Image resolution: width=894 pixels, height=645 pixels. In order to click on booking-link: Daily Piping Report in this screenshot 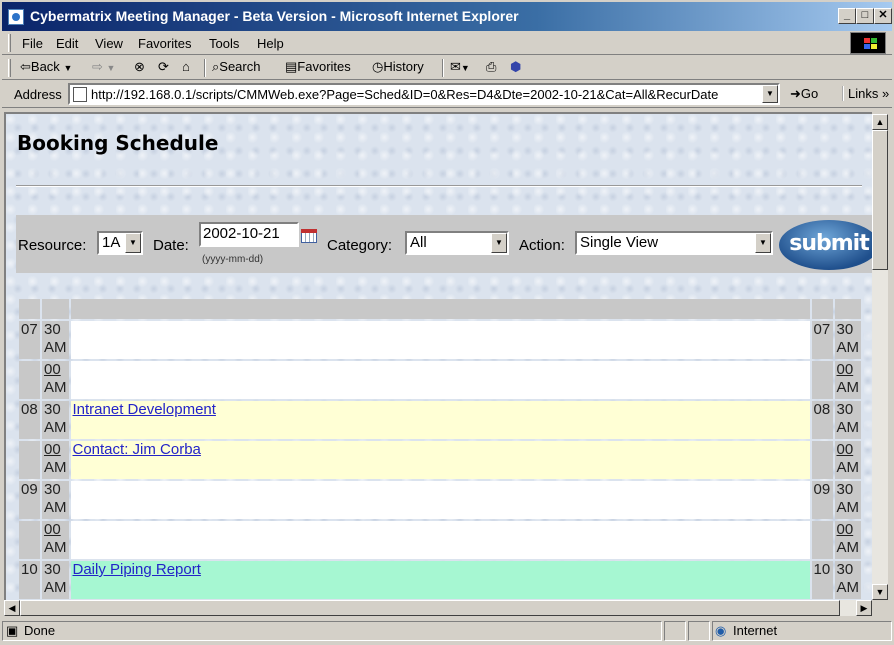, I will do `click(137, 569)`.